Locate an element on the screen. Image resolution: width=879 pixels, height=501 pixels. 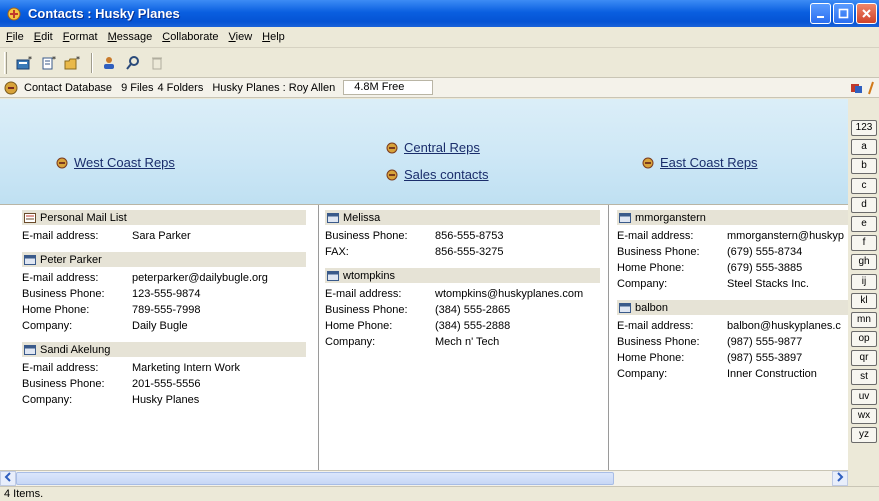
search-icon is located at coordinates (132, 62).